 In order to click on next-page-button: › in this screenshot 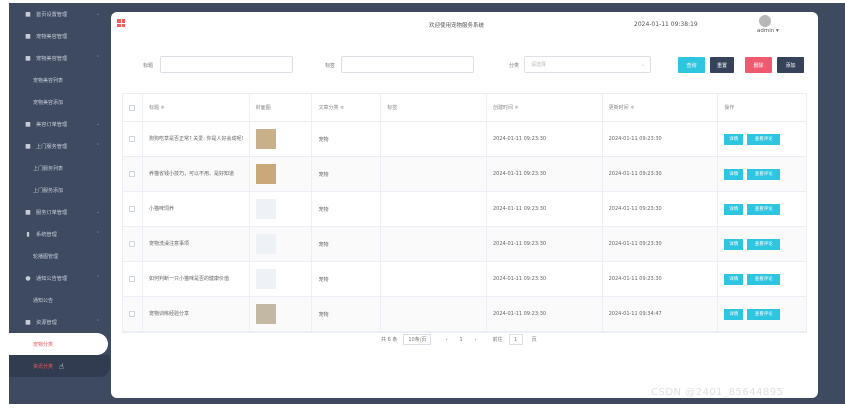, I will do `click(476, 340)`.